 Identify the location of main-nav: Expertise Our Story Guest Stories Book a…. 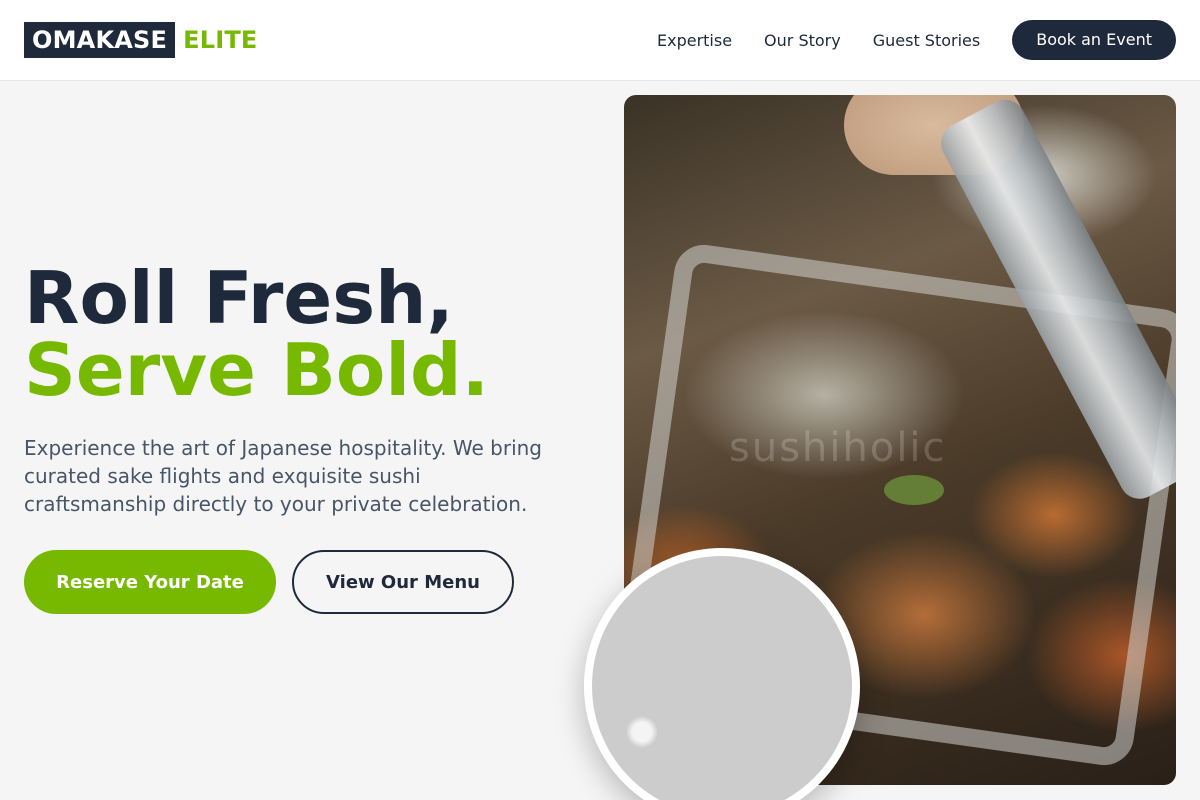
(916, 40).